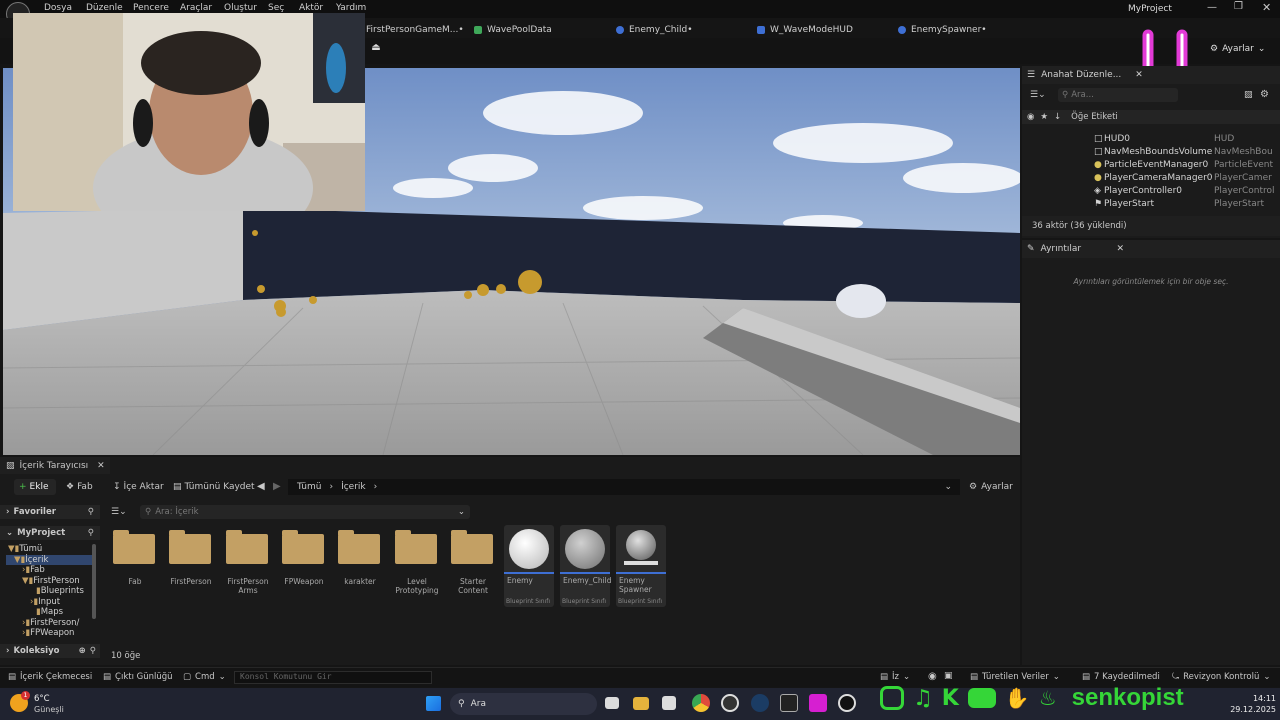 The height and width of the screenshot is (720, 1280). What do you see at coordinates (50, 591) in the screenshot?
I see `tree-item: ▮ Blueprints` at bounding box center [50, 591].